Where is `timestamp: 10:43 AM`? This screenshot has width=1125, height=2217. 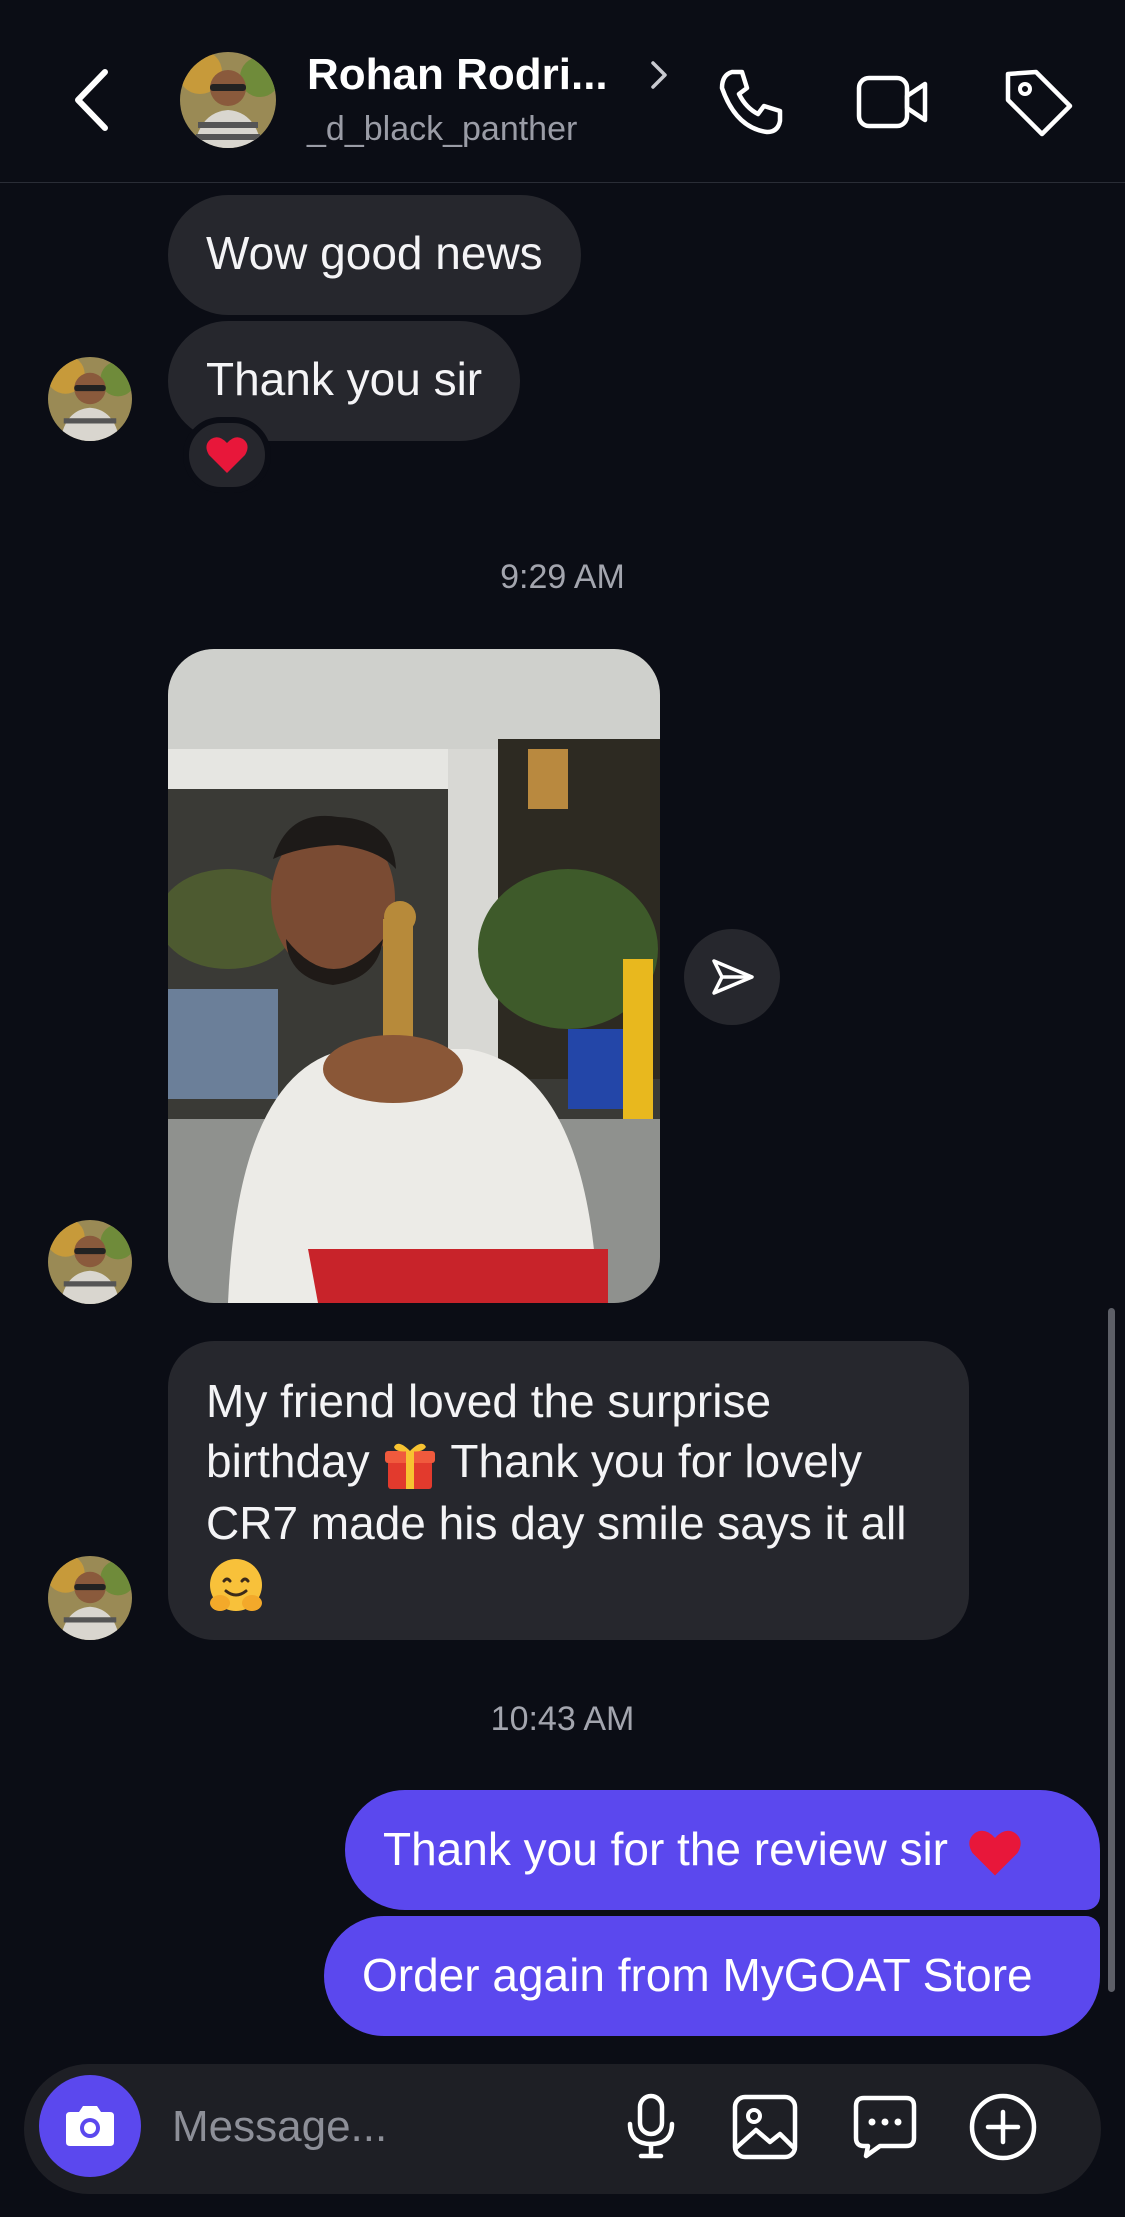 timestamp: 10:43 AM is located at coordinates (562, 1719).